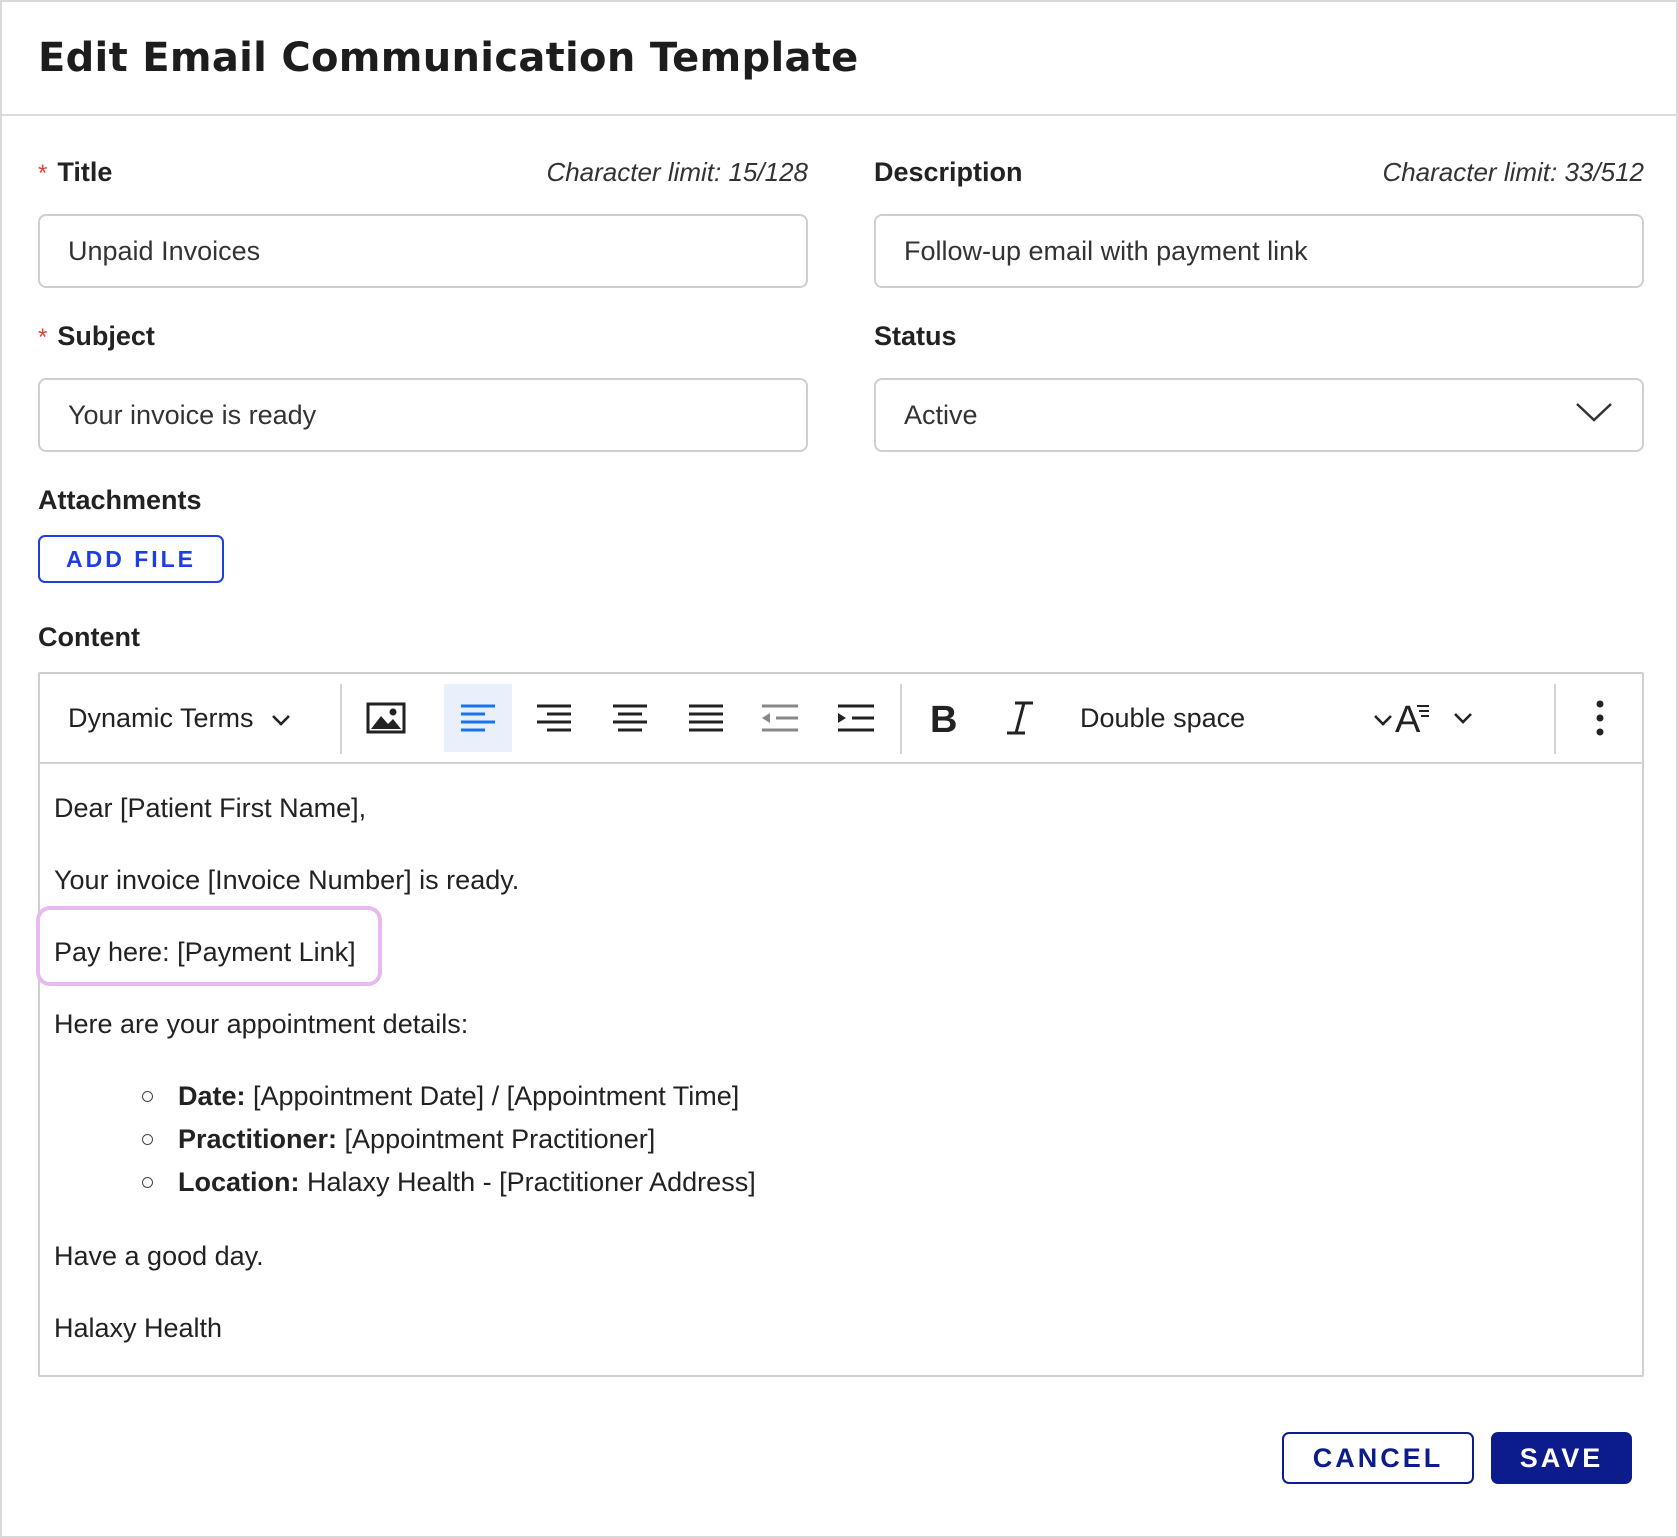  What do you see at coordinates (706, 718) in the screenshot?
I see `align-justify-icon` at bounding box center [706, 718].